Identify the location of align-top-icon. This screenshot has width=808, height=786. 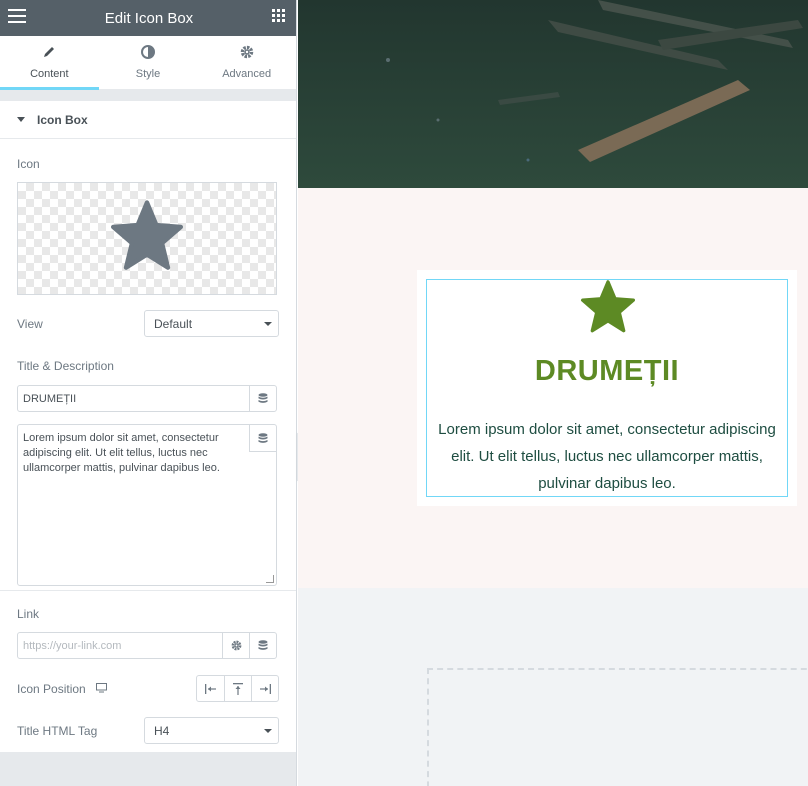
(238, 688).